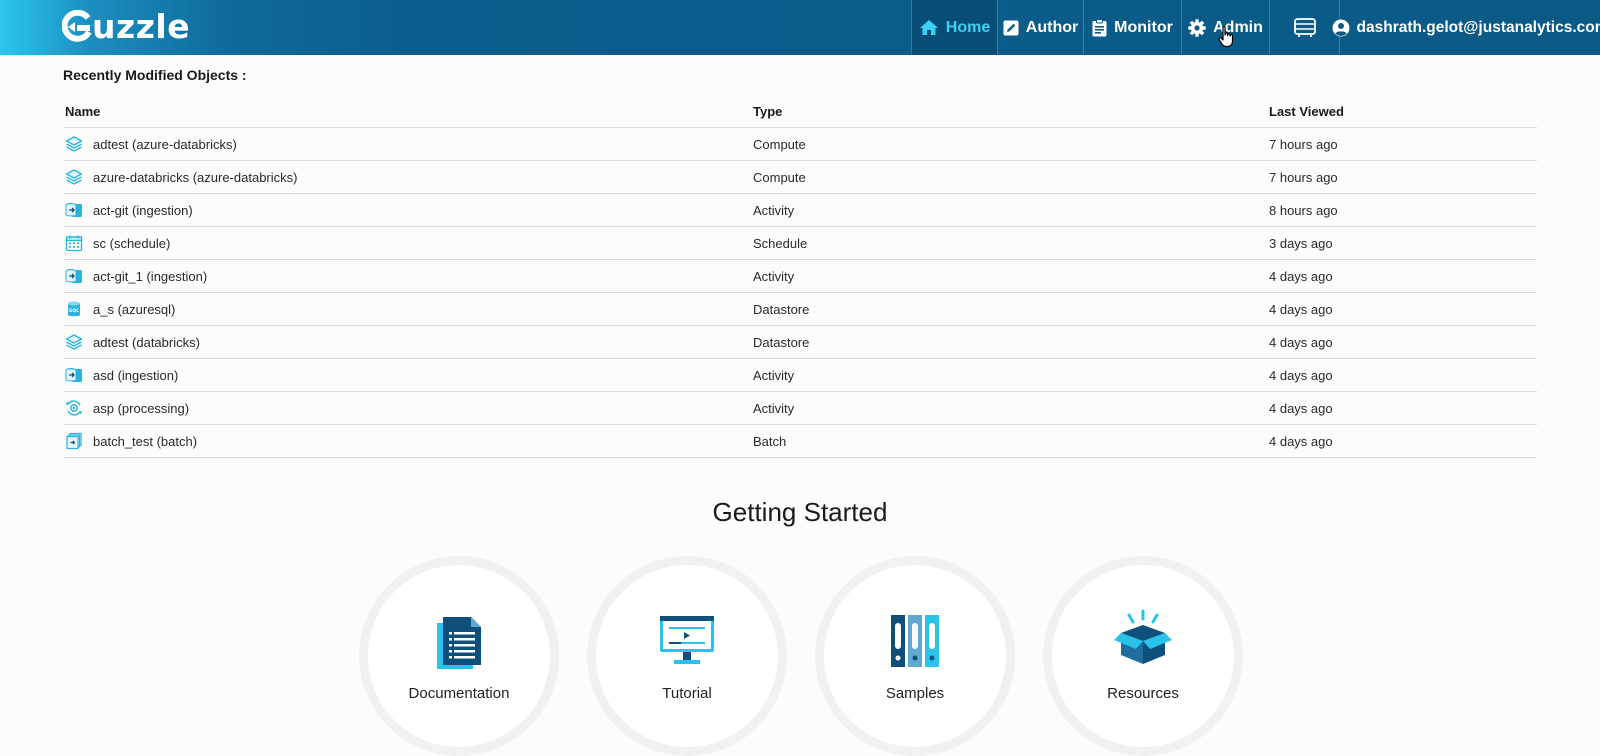 This screenshot has width=1600, height=756. I want to click on user-menu: dashrath.gelot@justanalytics.com, so click(1466, 27).